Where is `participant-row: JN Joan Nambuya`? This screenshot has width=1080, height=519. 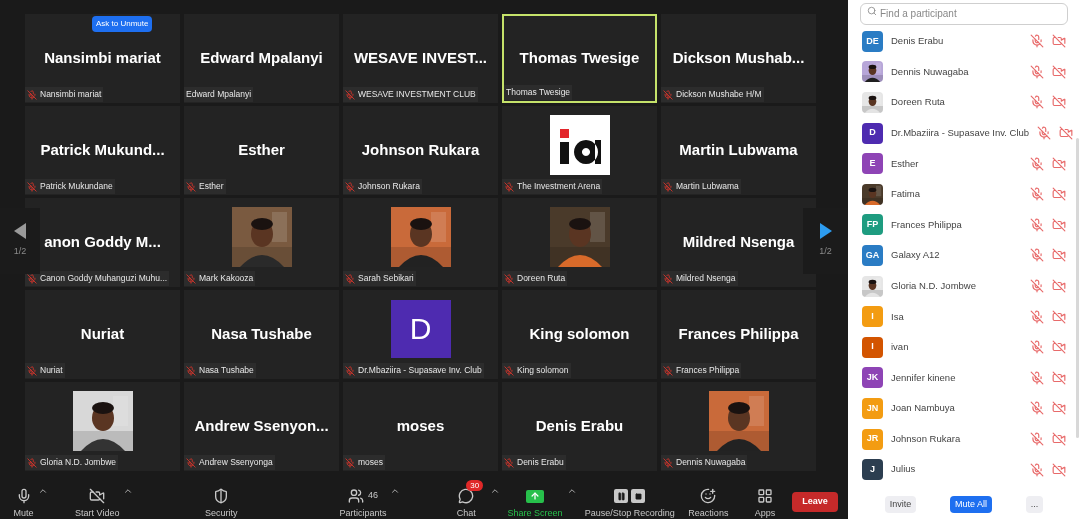
participant-row: JN Joan Nambuya is located at coordinates (964, 408).